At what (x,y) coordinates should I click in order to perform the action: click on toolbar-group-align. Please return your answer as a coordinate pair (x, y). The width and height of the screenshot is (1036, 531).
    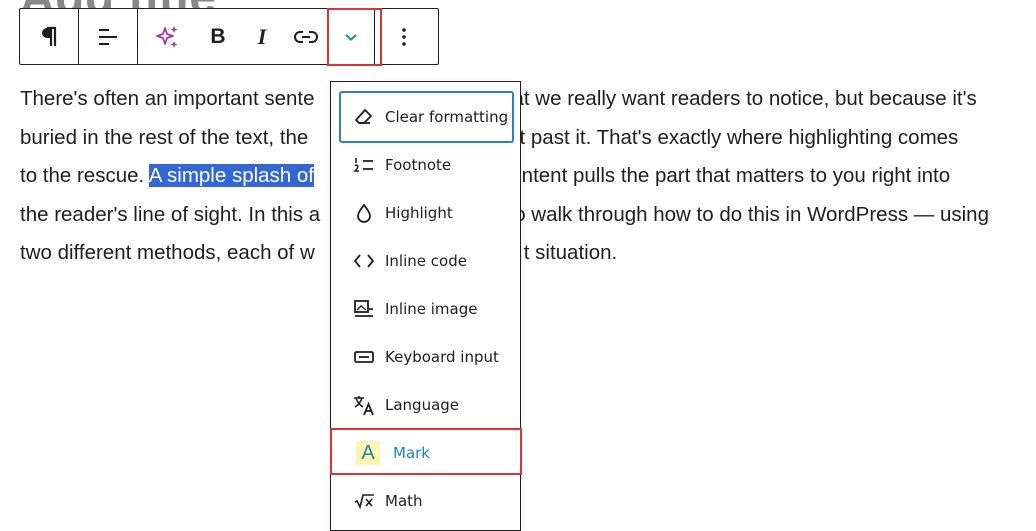
    Looking at the image, I should click on (108, 36).